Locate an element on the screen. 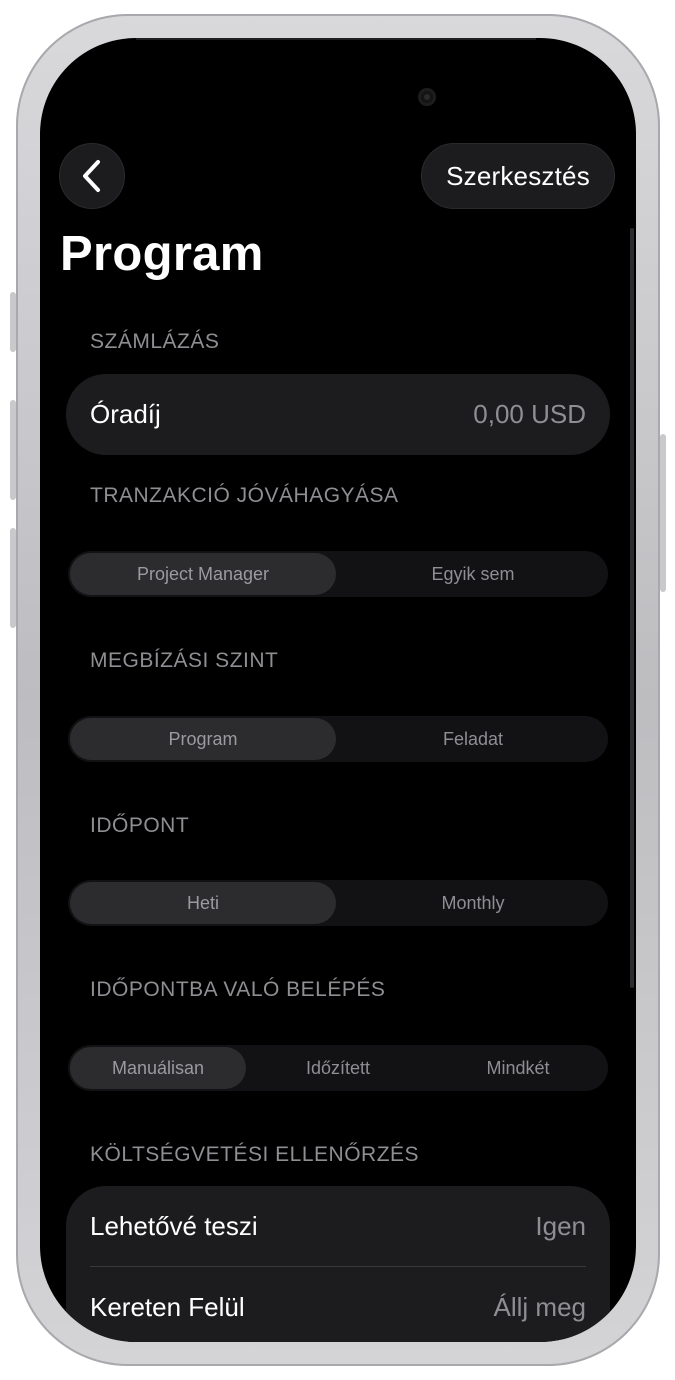  segment-timed: Időzített is located at coordinates (338, 1068).